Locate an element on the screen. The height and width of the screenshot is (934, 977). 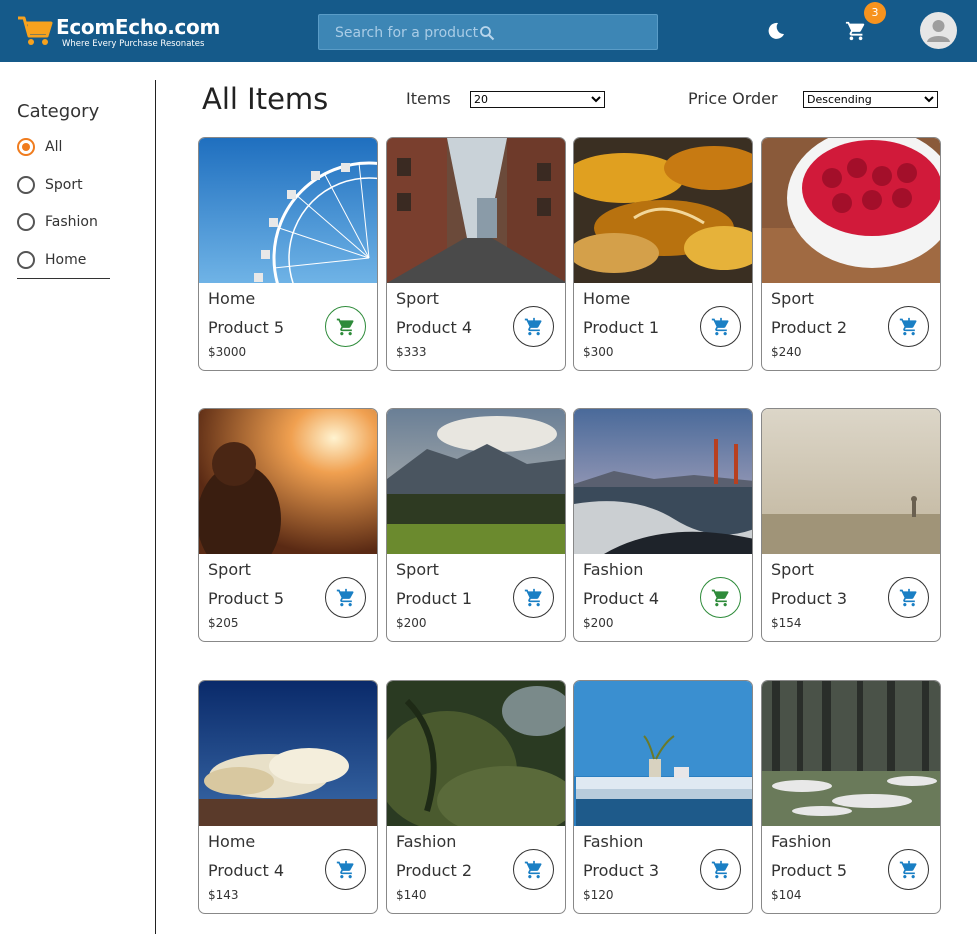
price-order-label: Price Order is located at coordinates (733, 98).